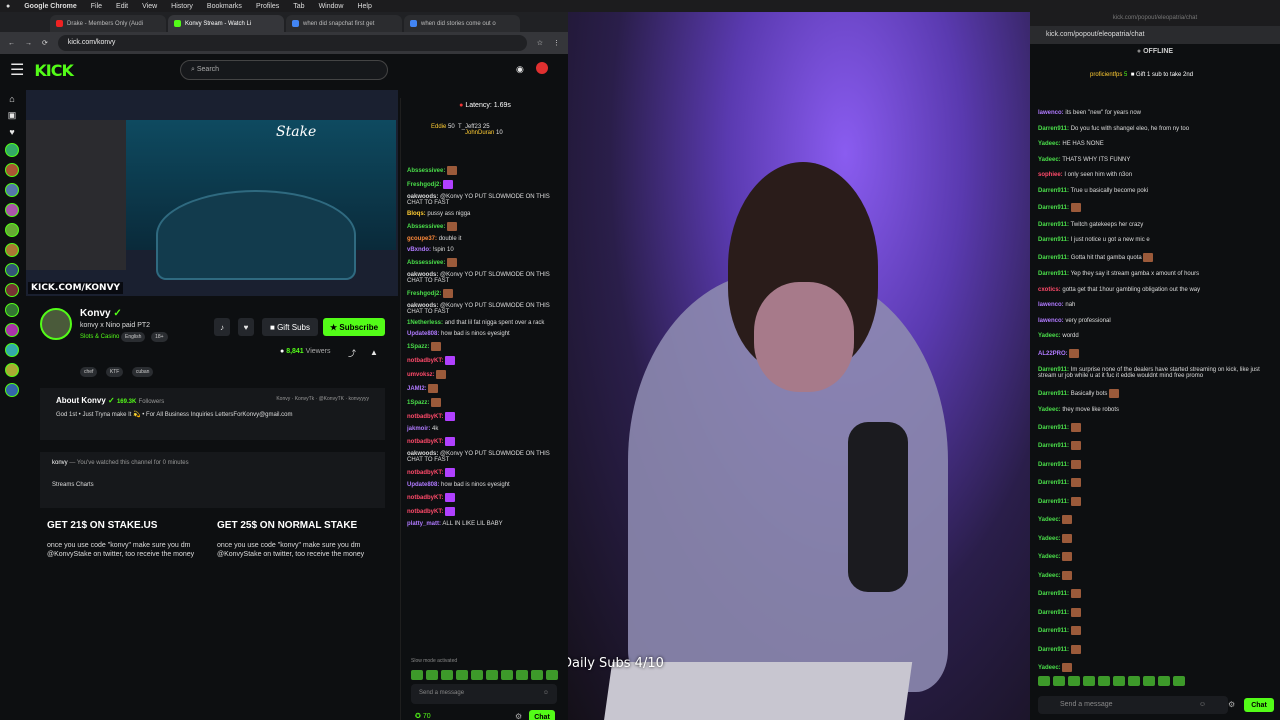 The width and height of the screenshot is (1280, 720). Describe the element at coordinates (283, 399) in the screenshot. I see `social-x: Konvy` at that location.